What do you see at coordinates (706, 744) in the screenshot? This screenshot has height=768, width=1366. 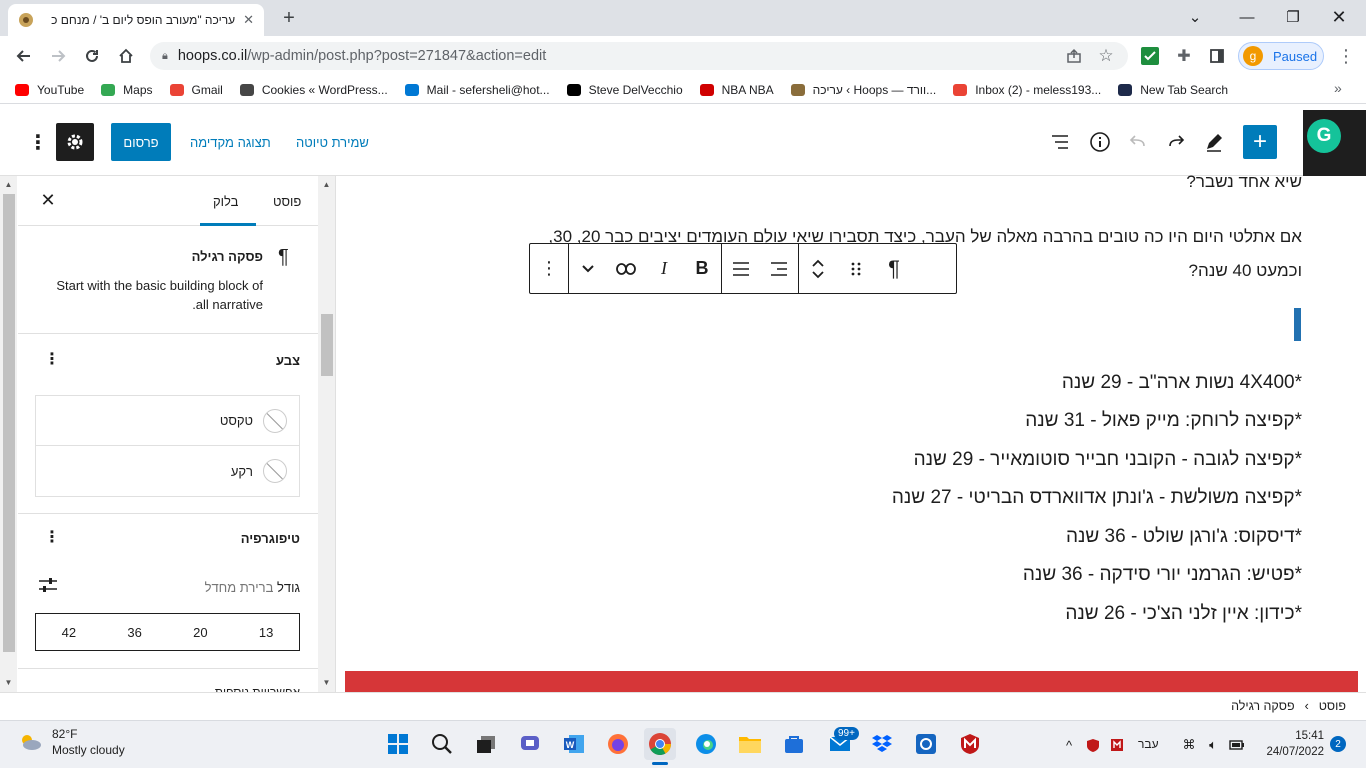 I see `edge-icon` at bounding box center [706, 744].